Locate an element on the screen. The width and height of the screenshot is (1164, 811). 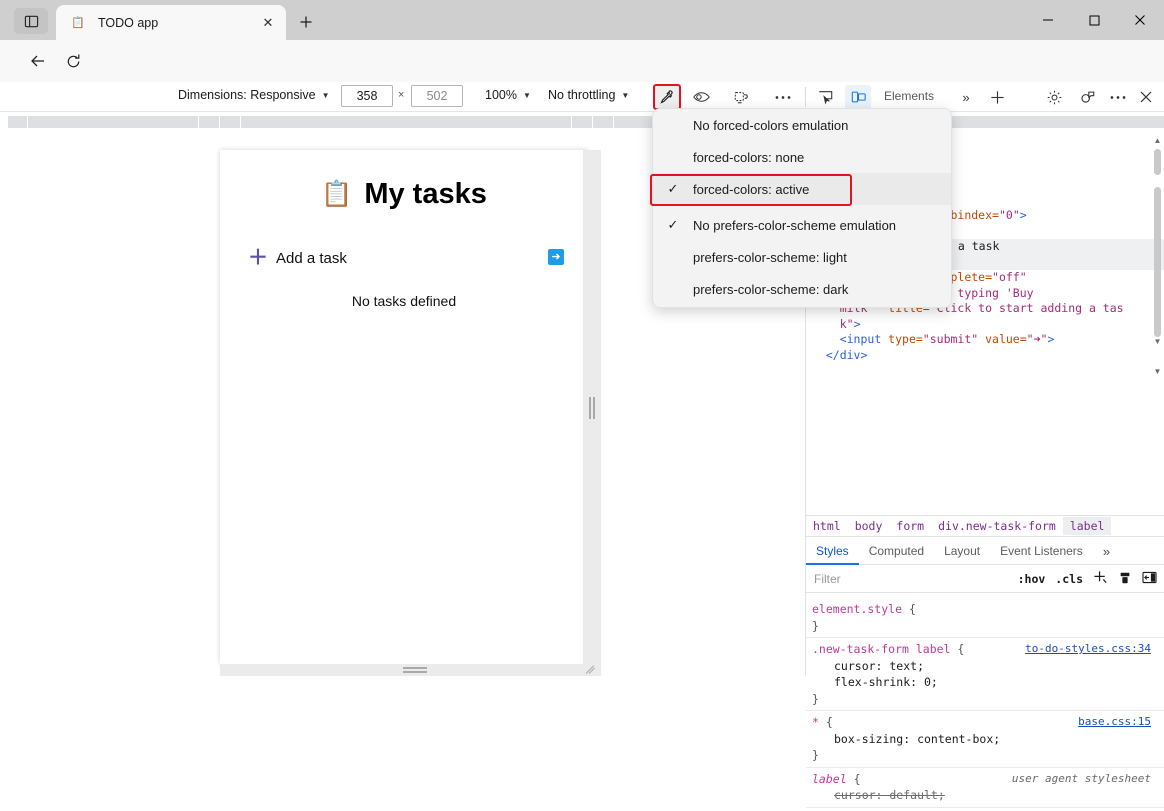
breadcrumb-item: form is located at coordinates (910, 526).